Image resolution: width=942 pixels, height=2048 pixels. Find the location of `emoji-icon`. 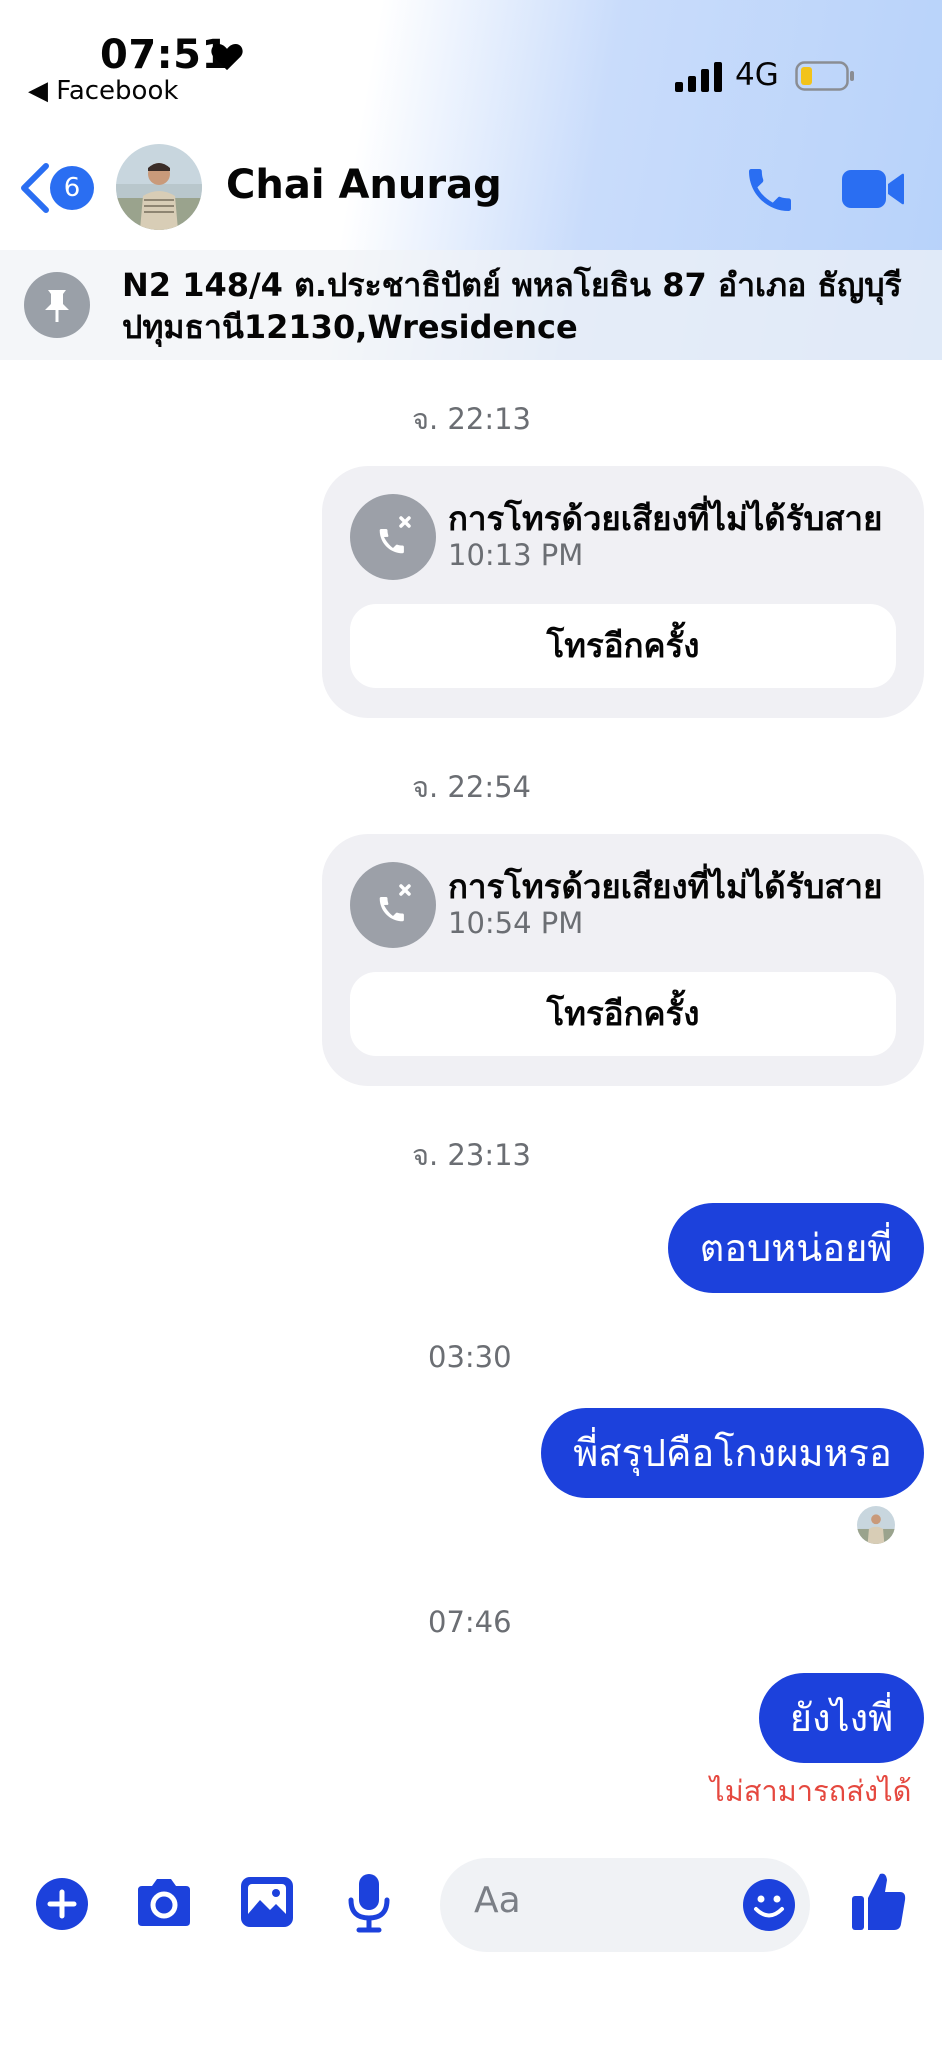

emoji-icon is located at coordinates (769, 1905).